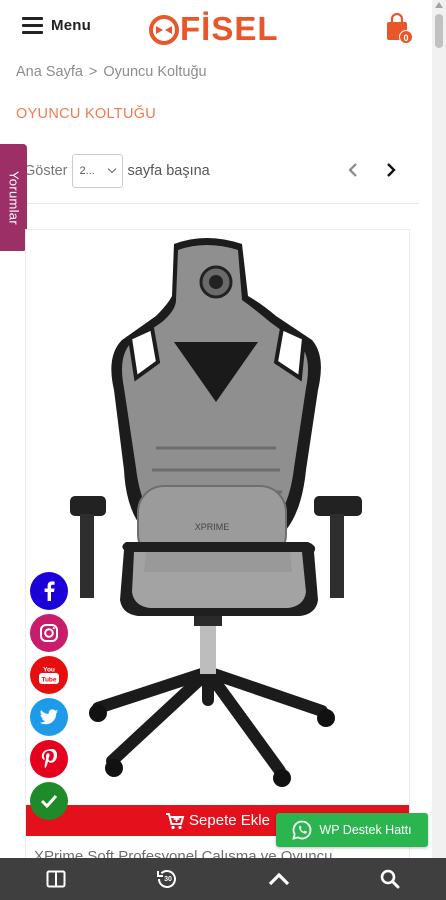  I want to click on menu-label: Menu, so click(71, 25).